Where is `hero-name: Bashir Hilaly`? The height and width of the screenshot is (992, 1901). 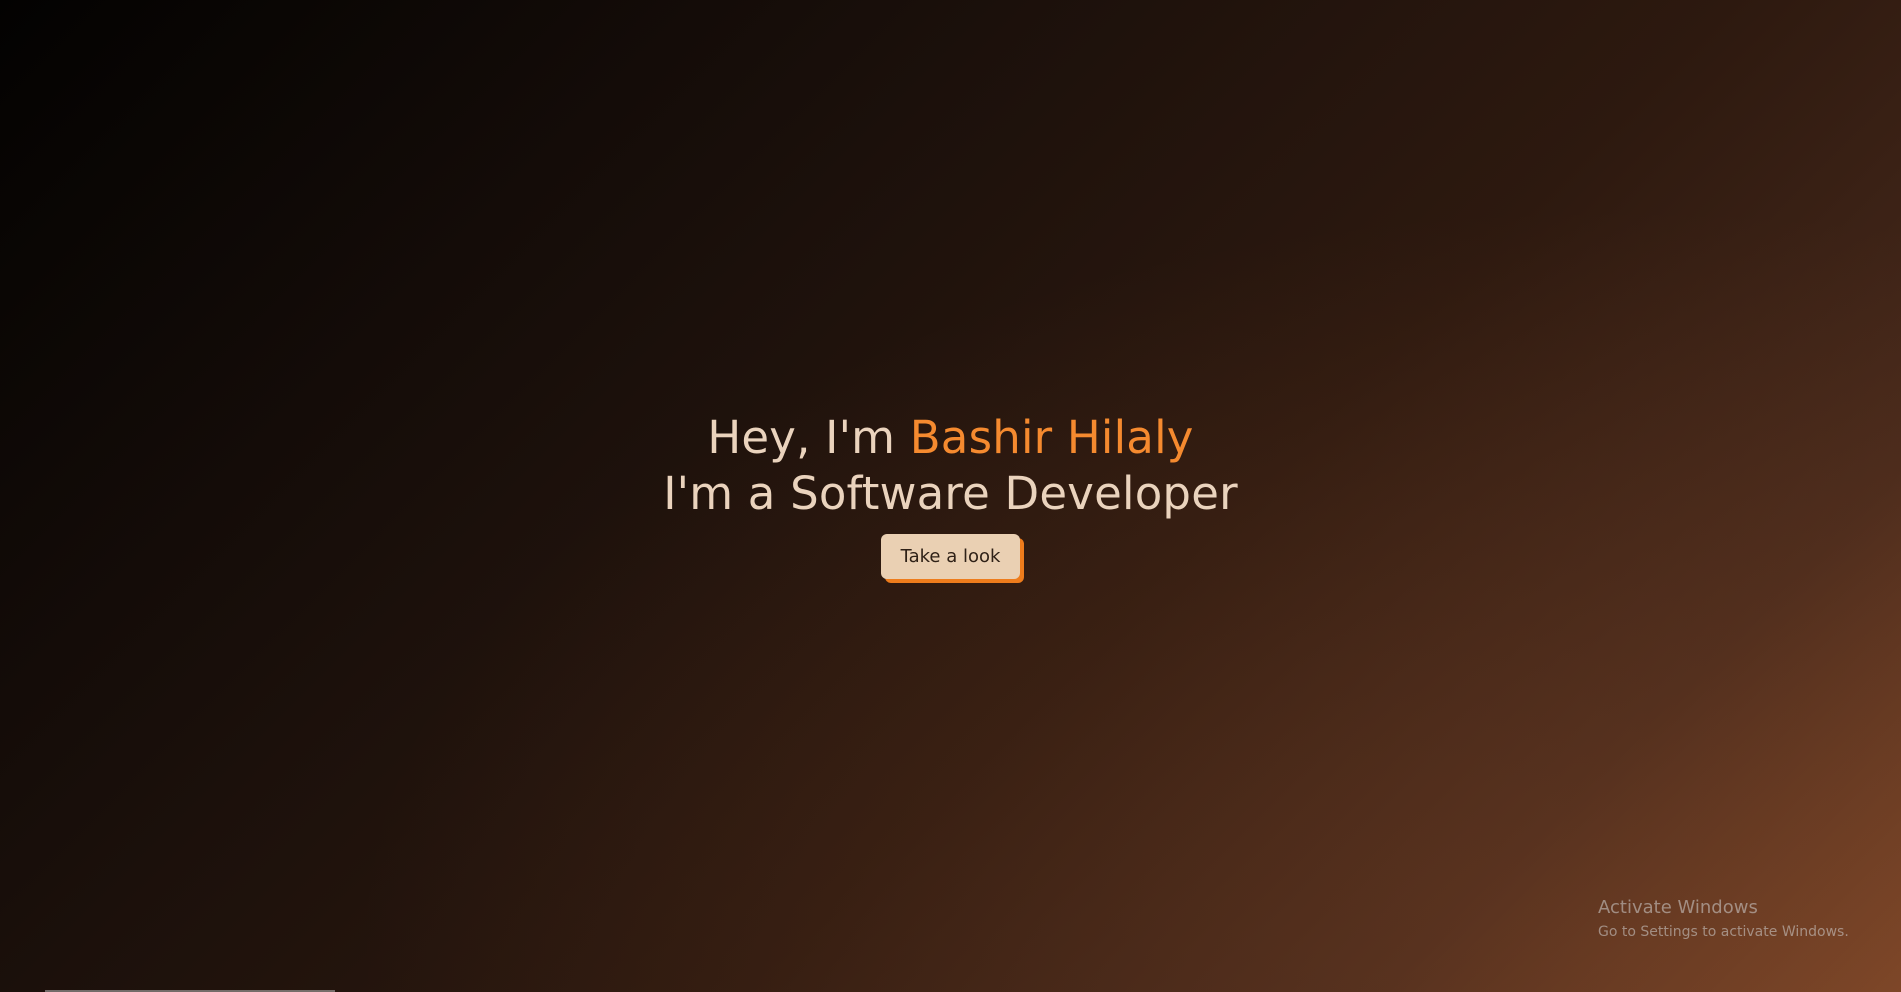
hero-name: Bashir Hilaly is located at coordinates (1051, 437).